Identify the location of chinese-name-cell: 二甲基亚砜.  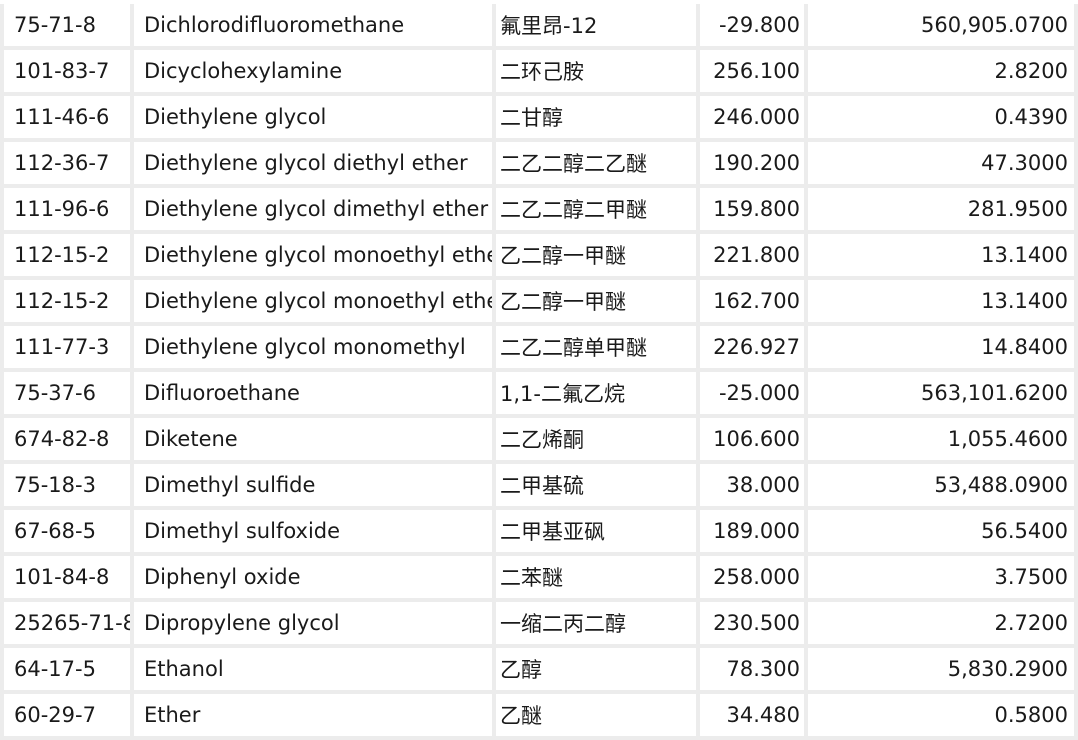
(598, 533).